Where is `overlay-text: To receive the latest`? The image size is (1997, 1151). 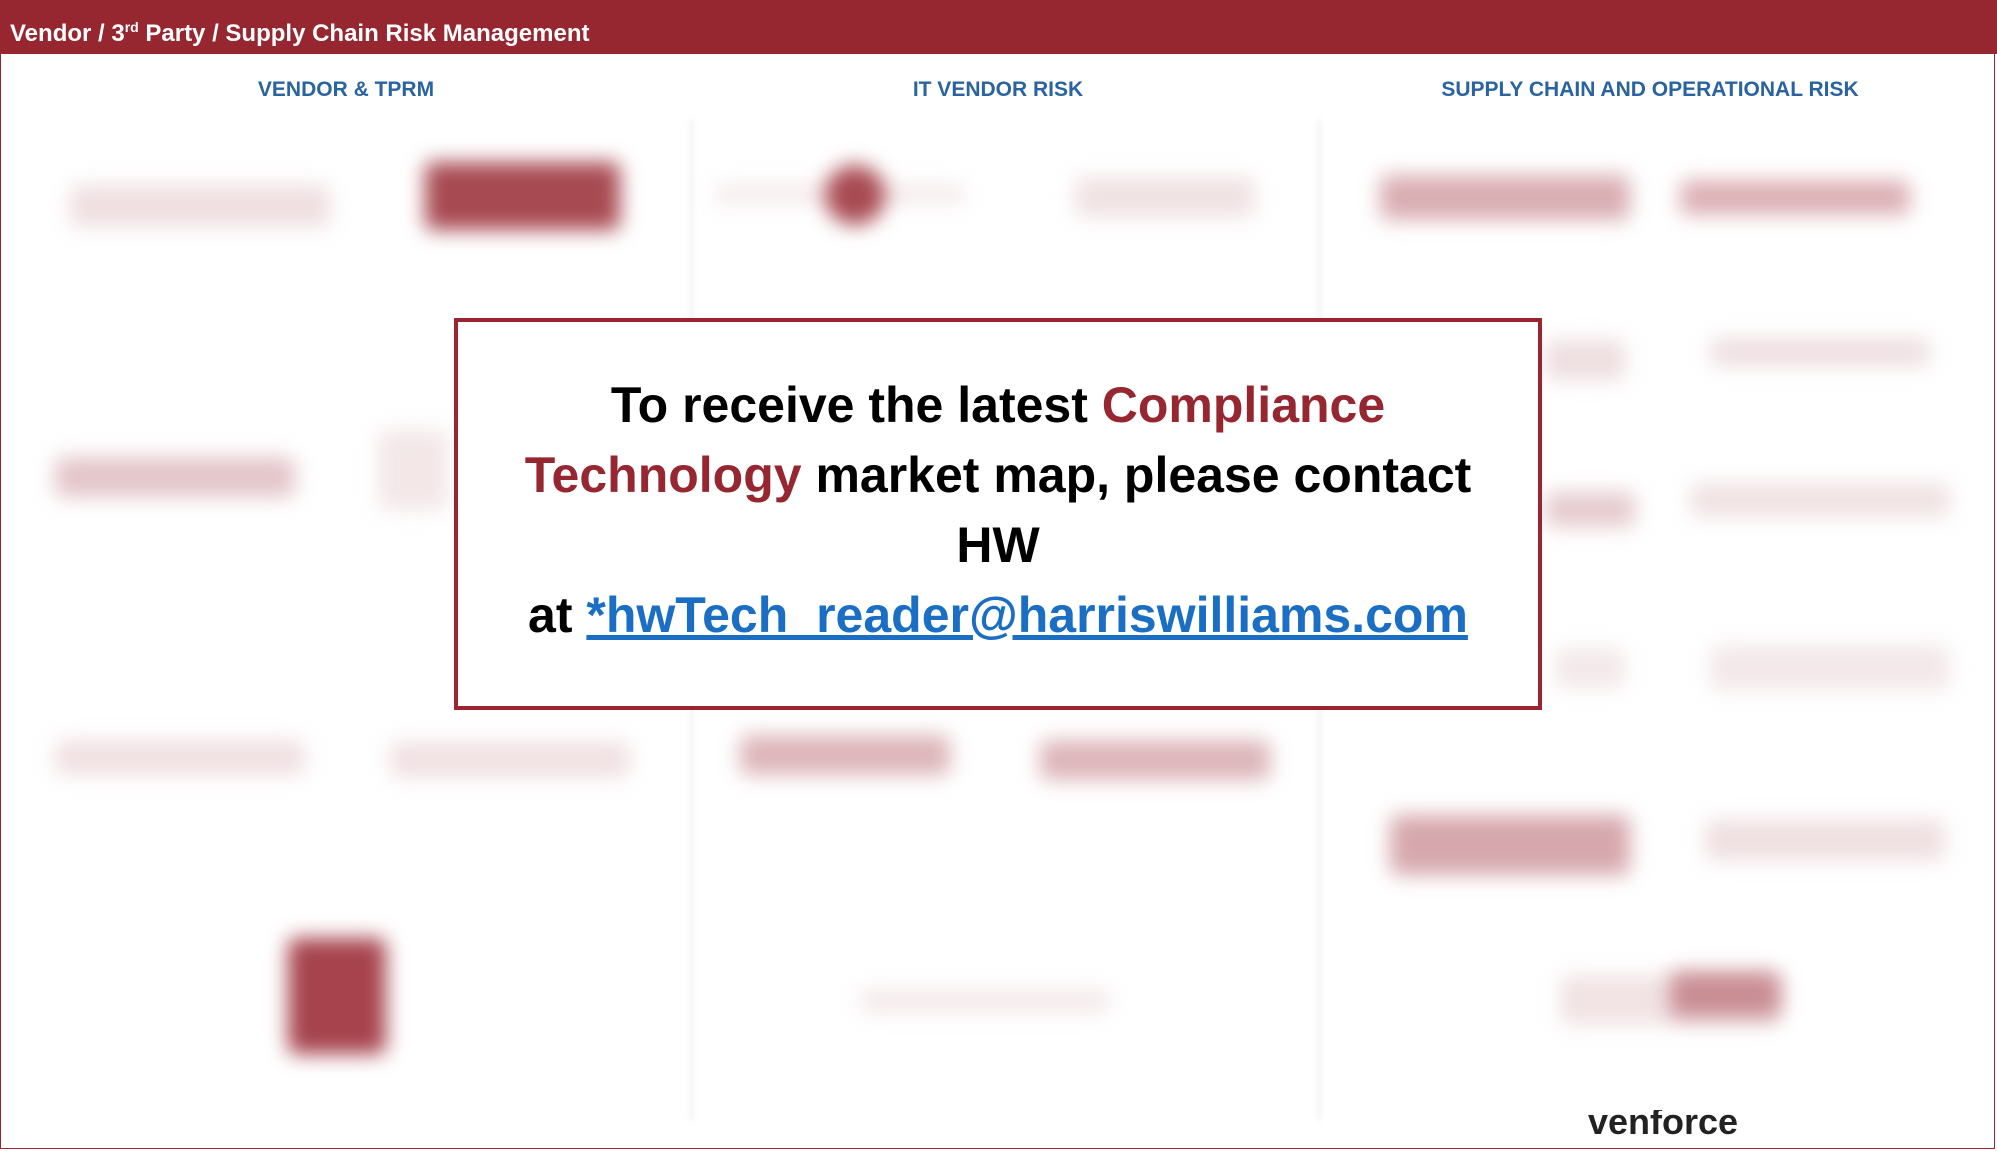 overlay-text: To receive the latest is located at coordinates (856, 405).